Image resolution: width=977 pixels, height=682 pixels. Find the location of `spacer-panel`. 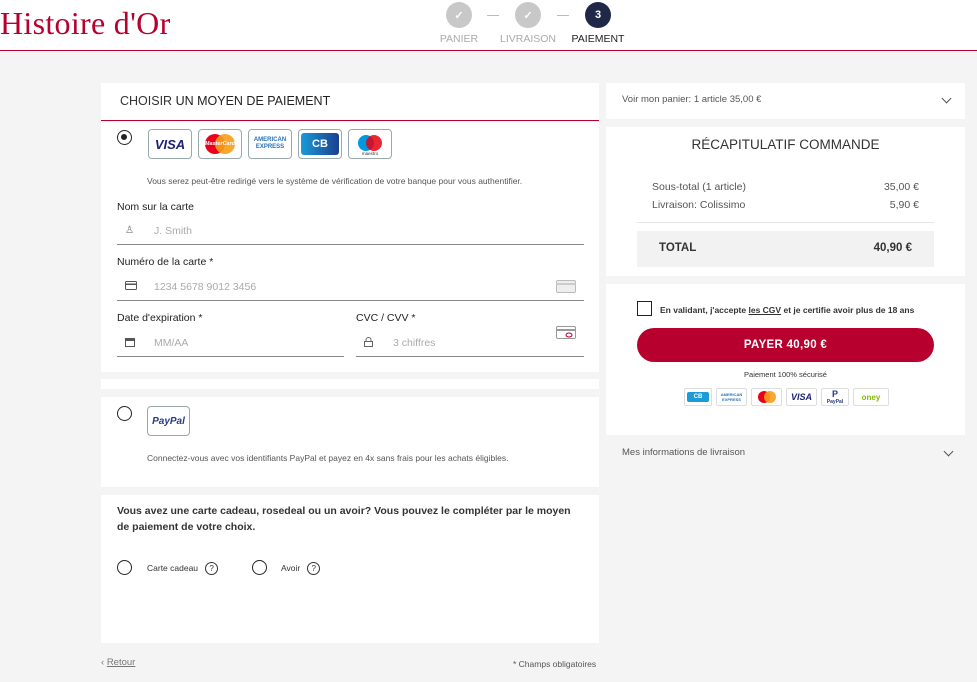

spacer-panel is located at coordinates (350, 384).